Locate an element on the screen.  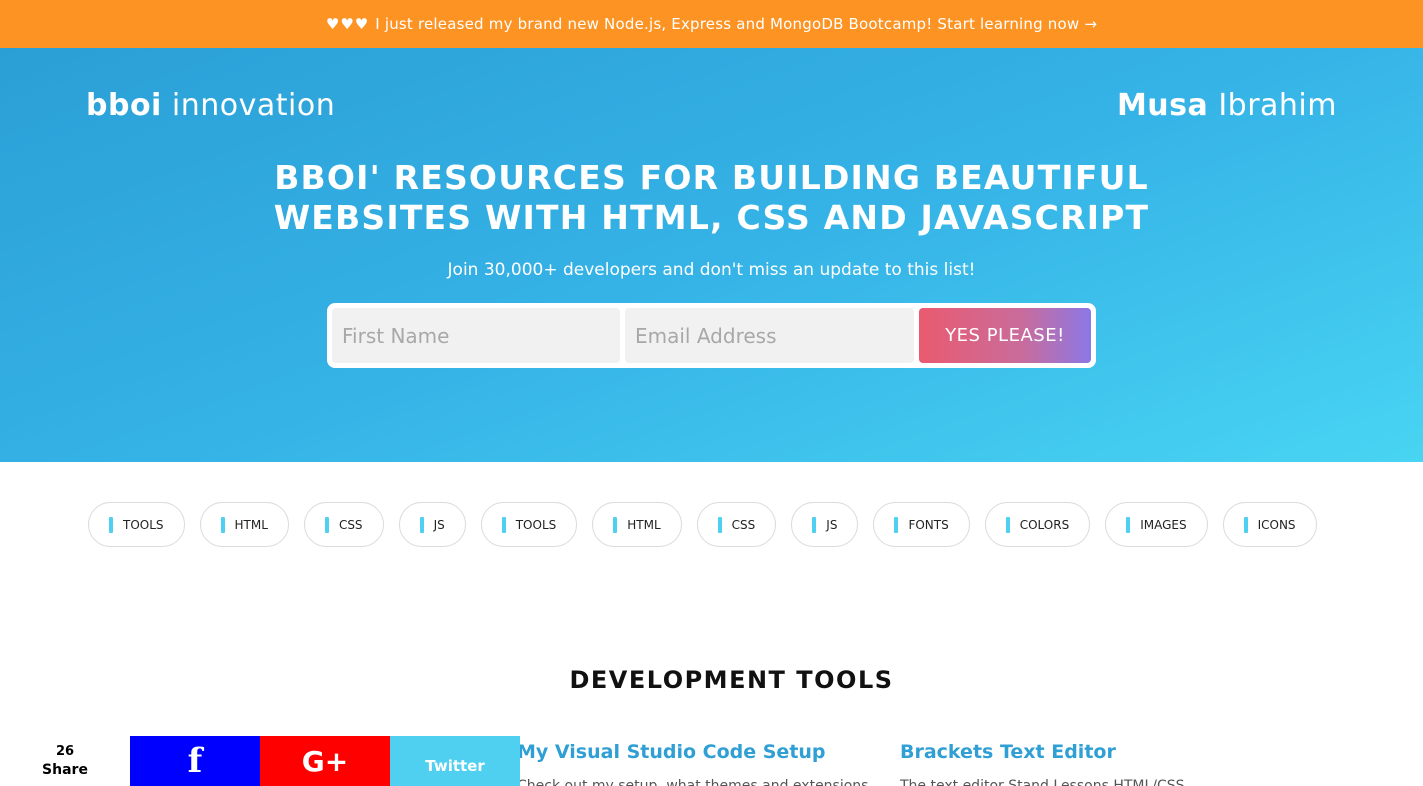
author-name: Musa Ibrahim is located at coordinates (1227, 105).